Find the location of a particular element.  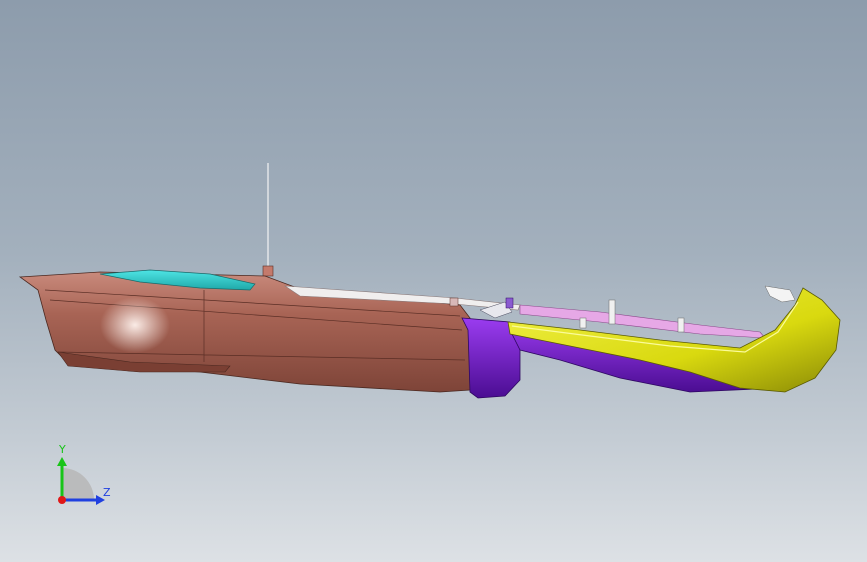

front-lip-detail is located at coordinates (780, 294).